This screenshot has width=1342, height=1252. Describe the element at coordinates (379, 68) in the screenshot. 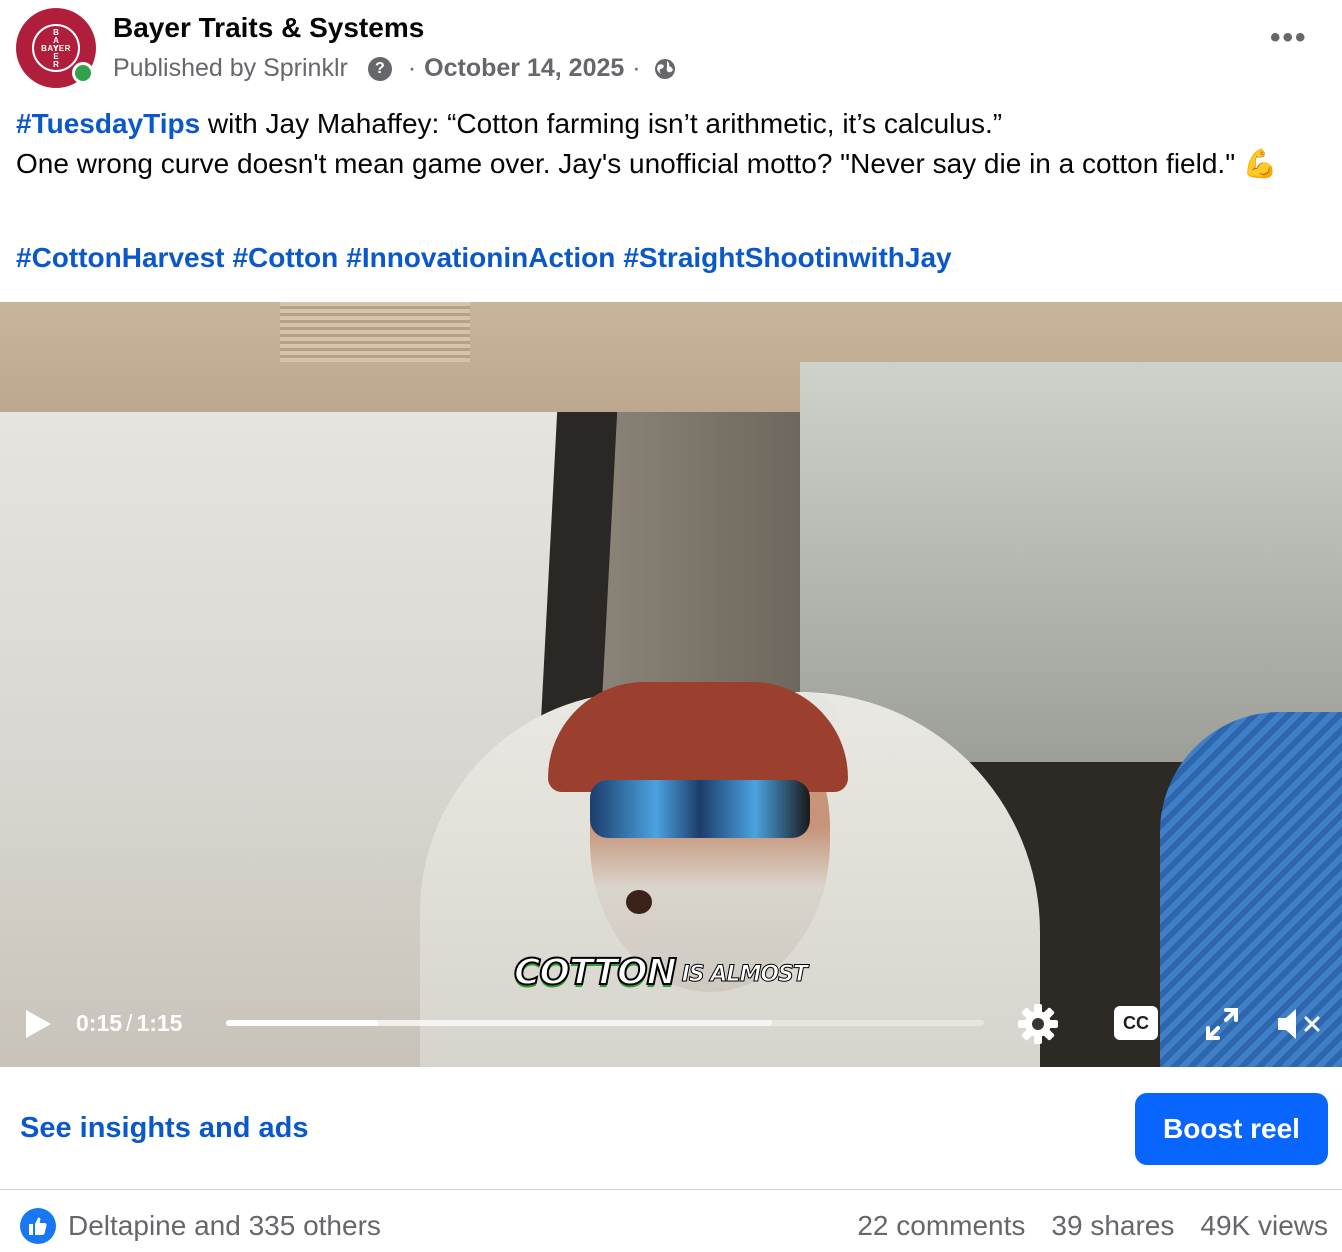

I see `help-icon: ?` at that location.